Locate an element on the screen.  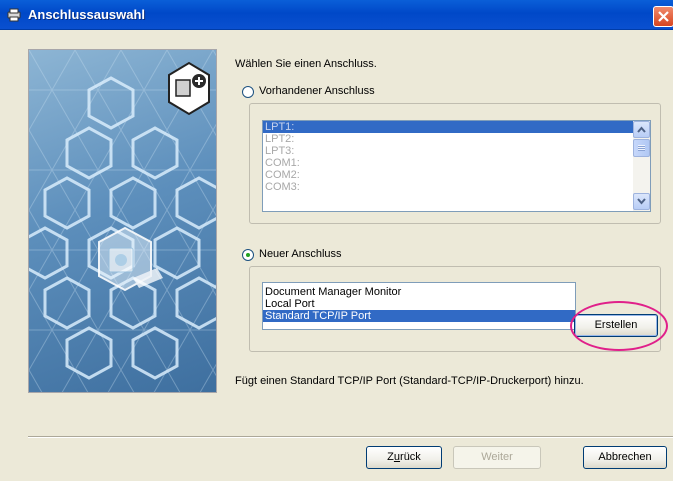
existing-port-label: Vorhandener Anschluss is located at coordinates (317, 91).